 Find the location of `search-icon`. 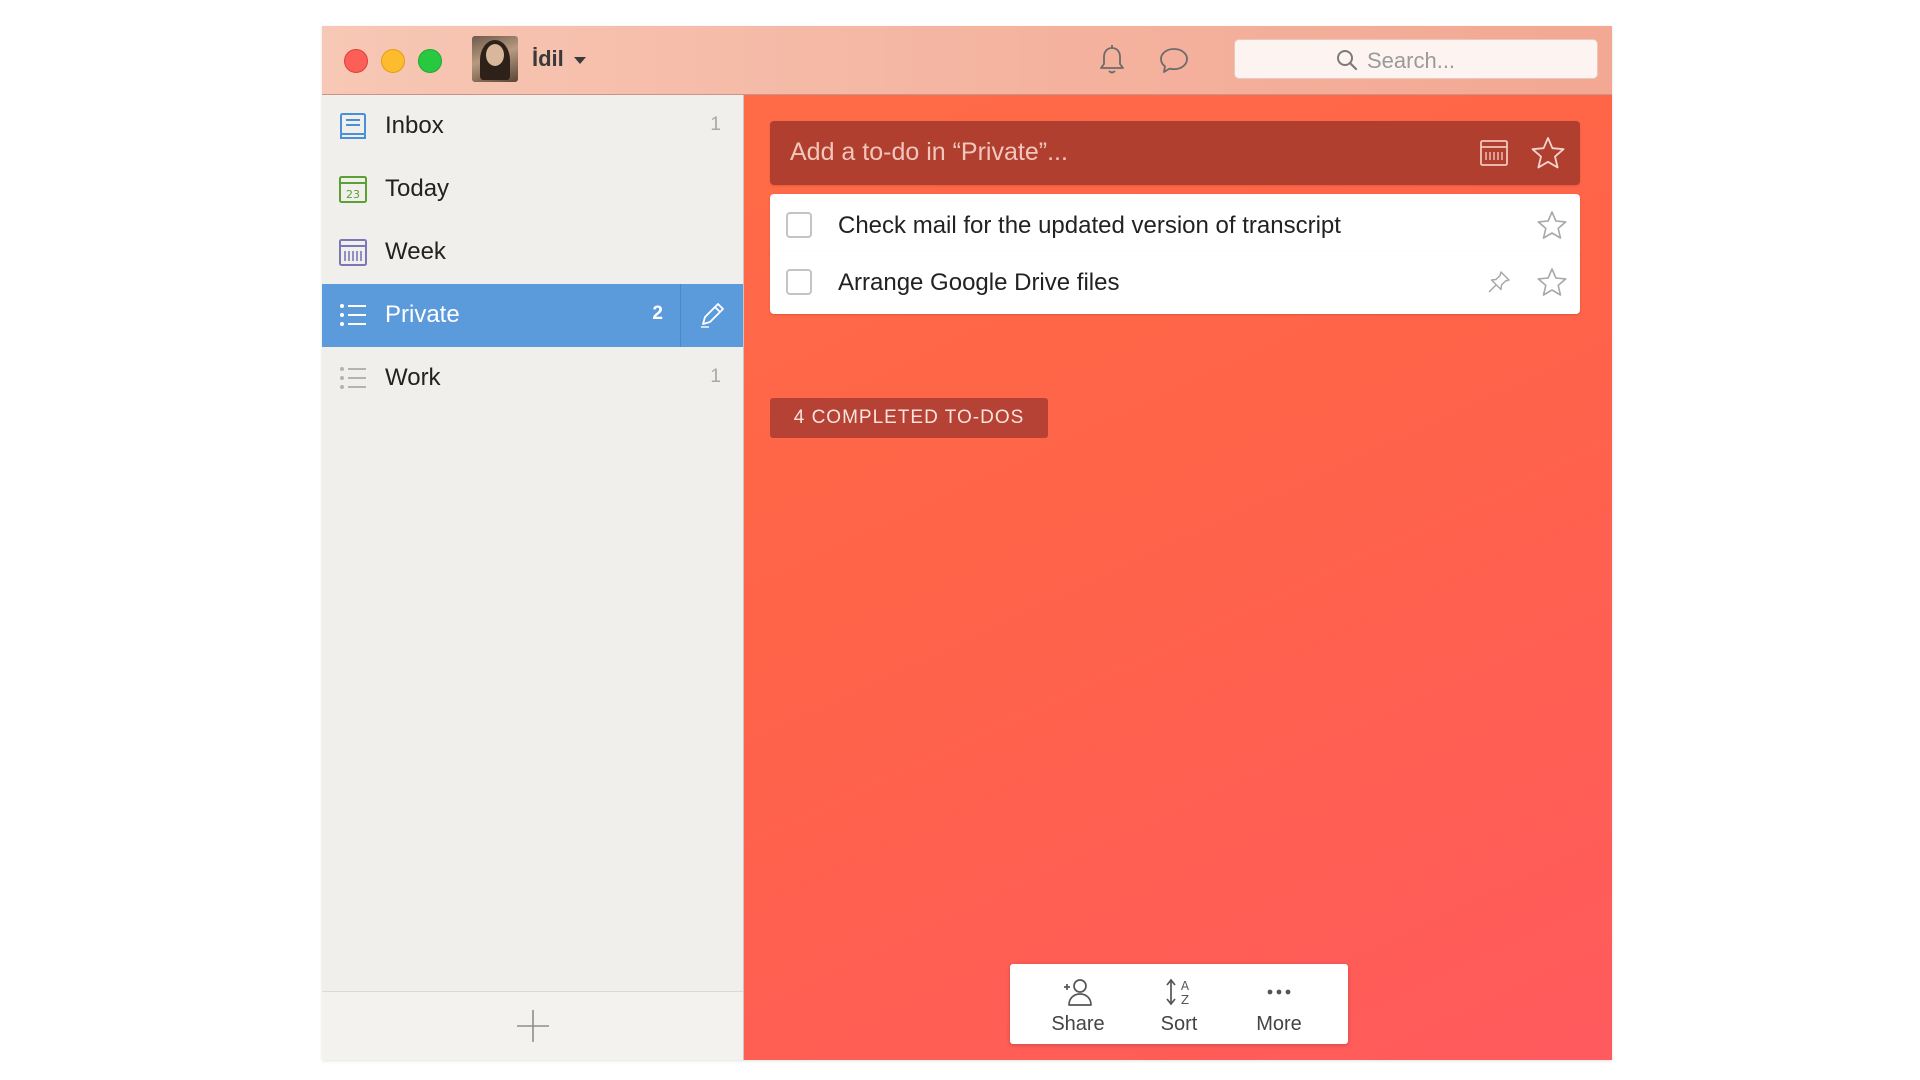

search-icon is located at coordinates (1347, 60).